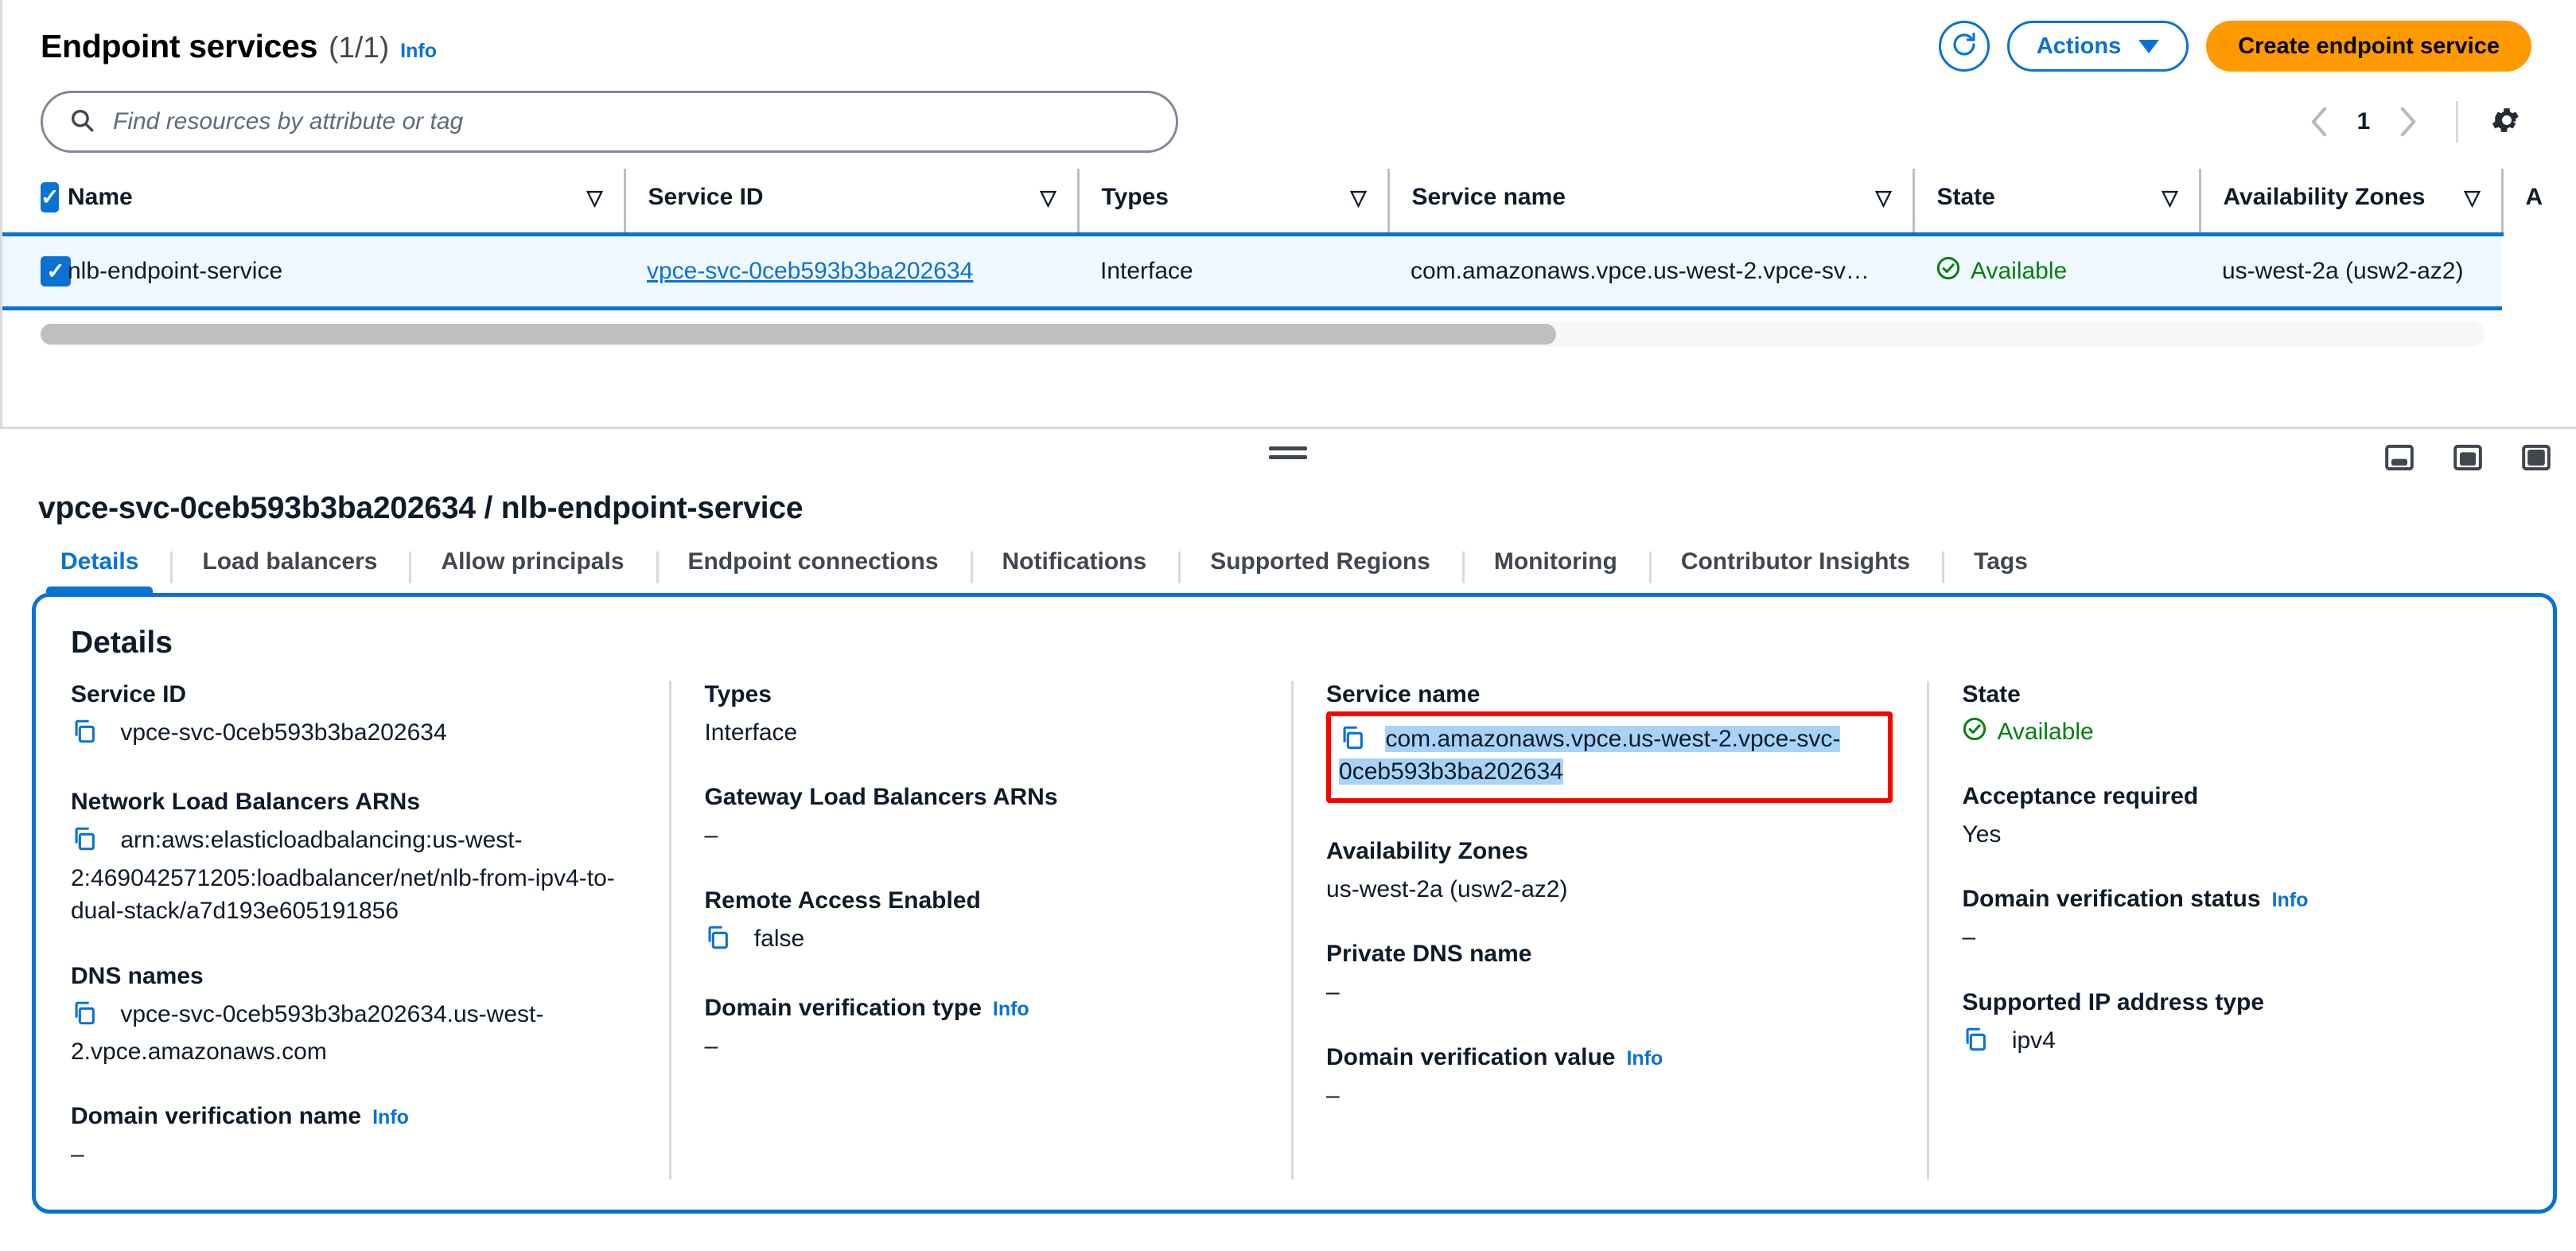 The height and width of the screenshot is (1251, 2576). What do you see at coordinates (129, 694) in the screenshot?
I see `field-label: Service ID` at bounding box center [129, 694].